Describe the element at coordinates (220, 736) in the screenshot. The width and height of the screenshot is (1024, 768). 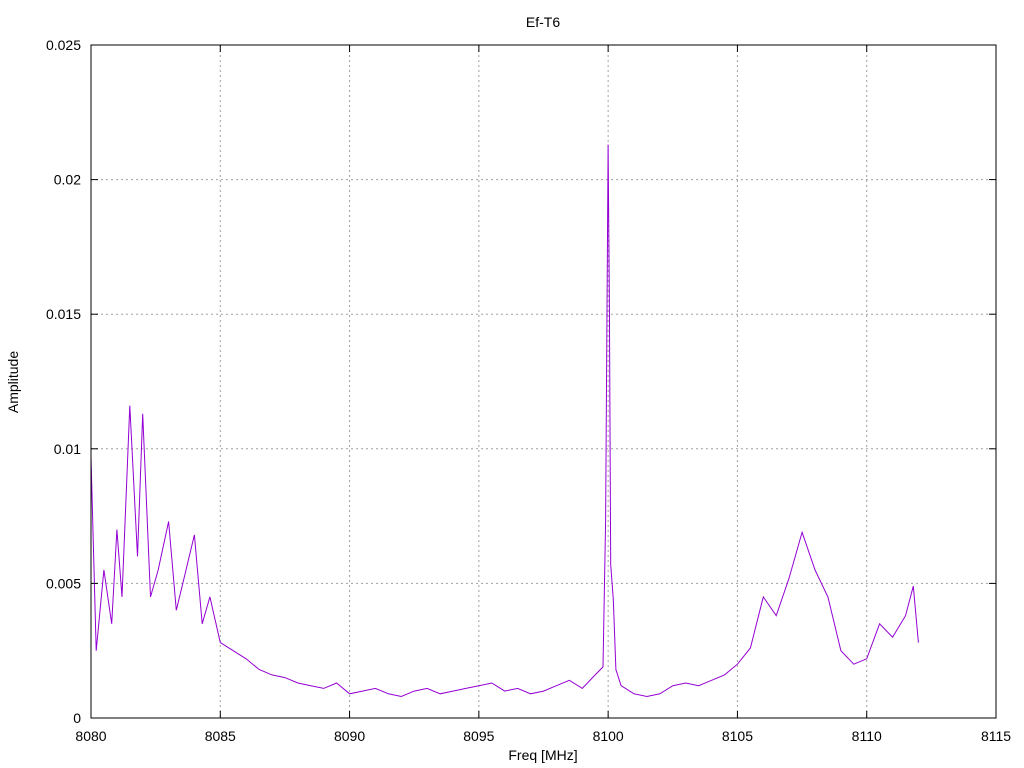
I see `x-tick-label: 8085` at that location.